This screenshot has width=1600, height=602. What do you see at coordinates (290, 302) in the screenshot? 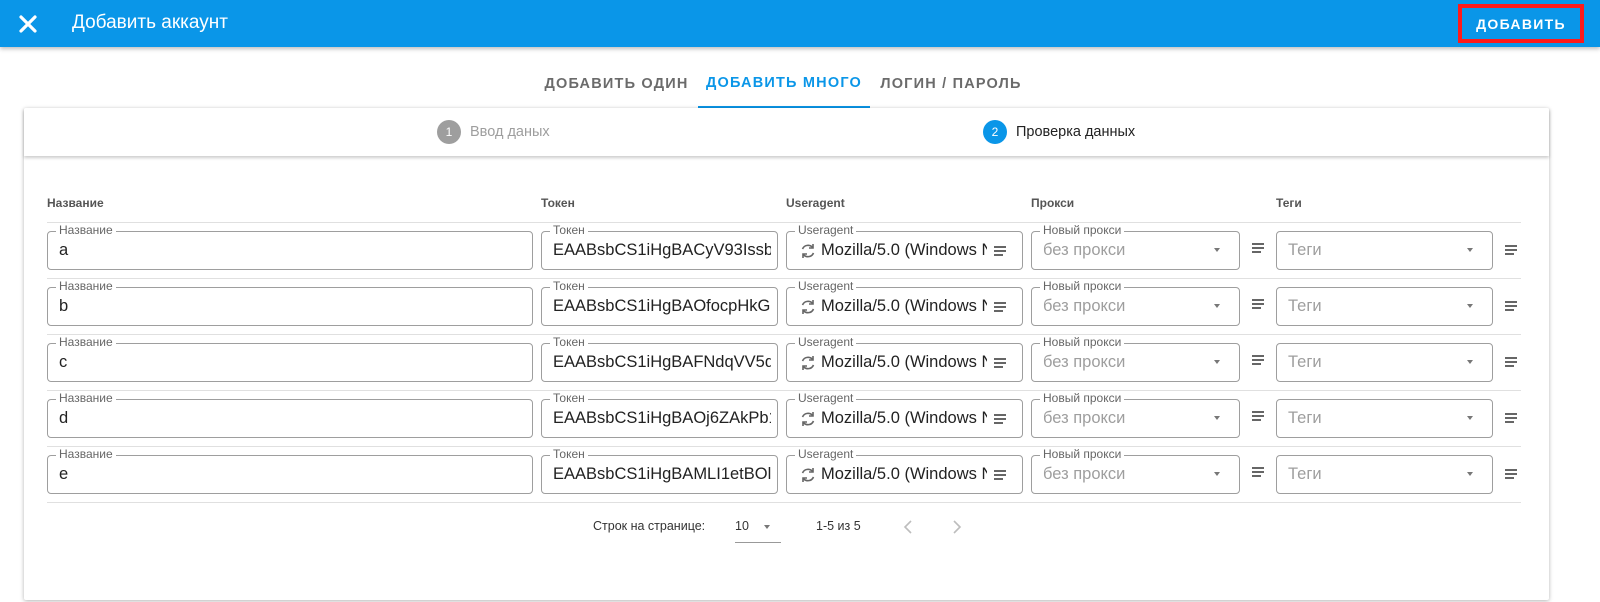
I see `name-field: Название b` at bounding box center [290, 302].